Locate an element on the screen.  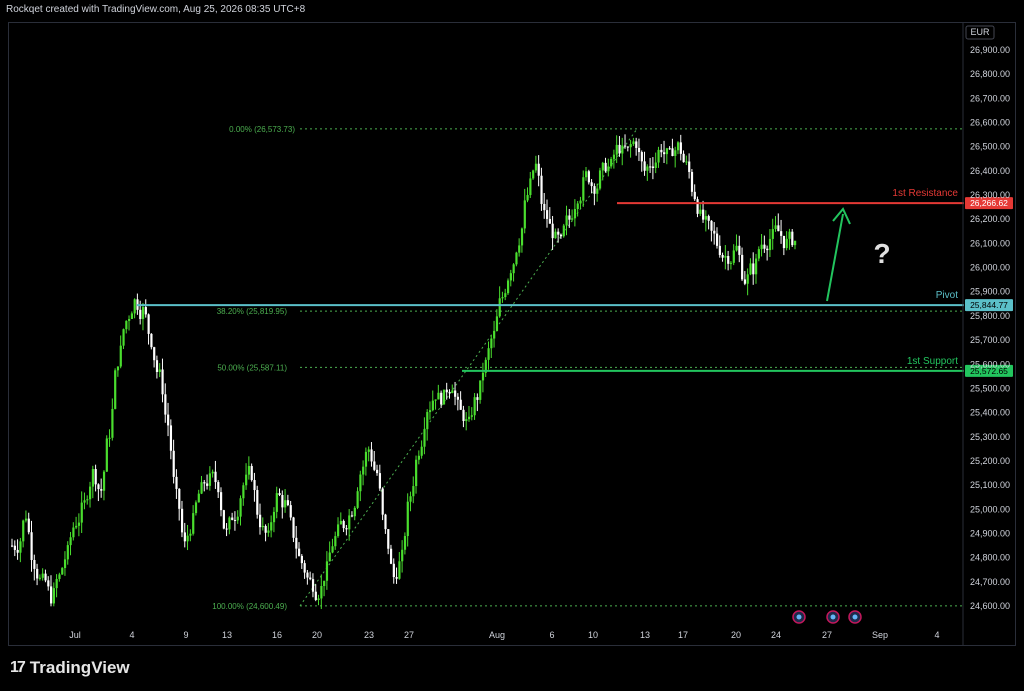
price-tick-label: 25,900.00 is located at coordinates (990, 292).